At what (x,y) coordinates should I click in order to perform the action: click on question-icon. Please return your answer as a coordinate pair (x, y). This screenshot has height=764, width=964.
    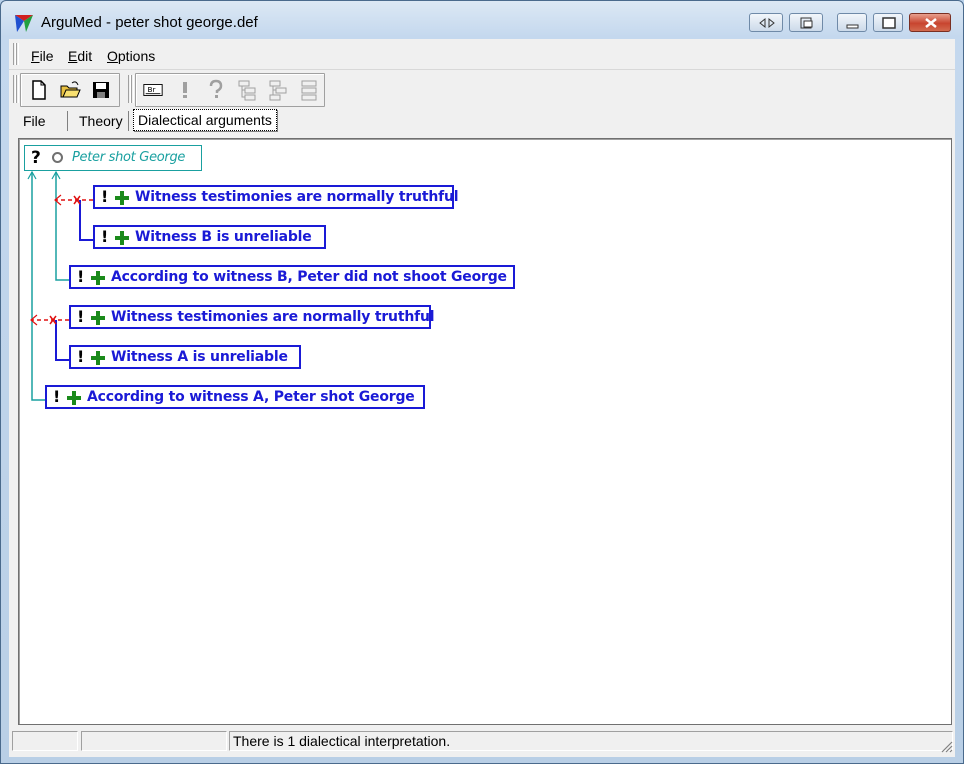
    Looking at the image, I should click on (216, 90).